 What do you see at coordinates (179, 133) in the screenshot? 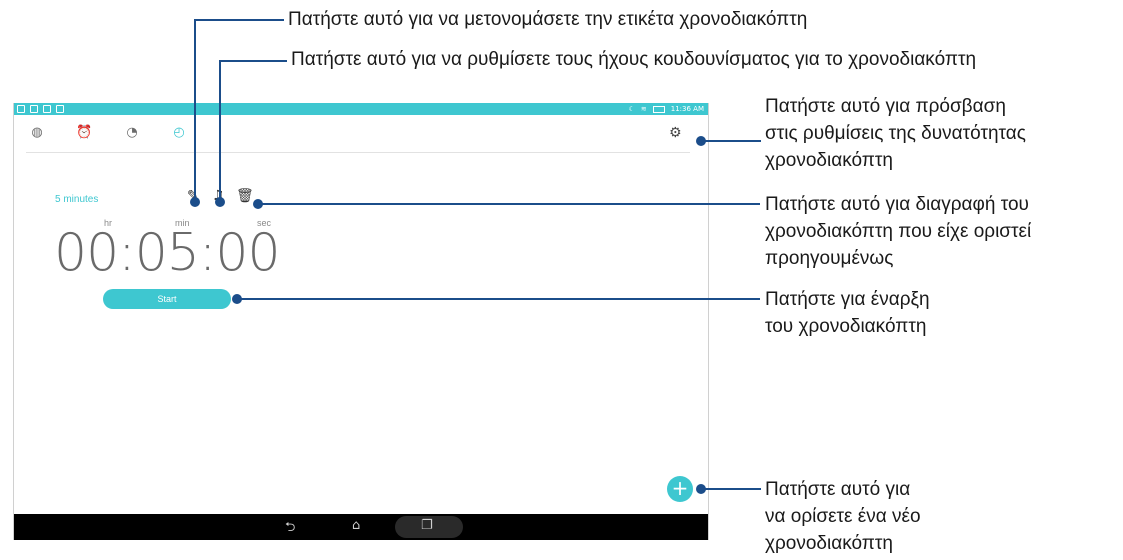
I see `timer-icon: ◴` at bounding box center [179, 133].